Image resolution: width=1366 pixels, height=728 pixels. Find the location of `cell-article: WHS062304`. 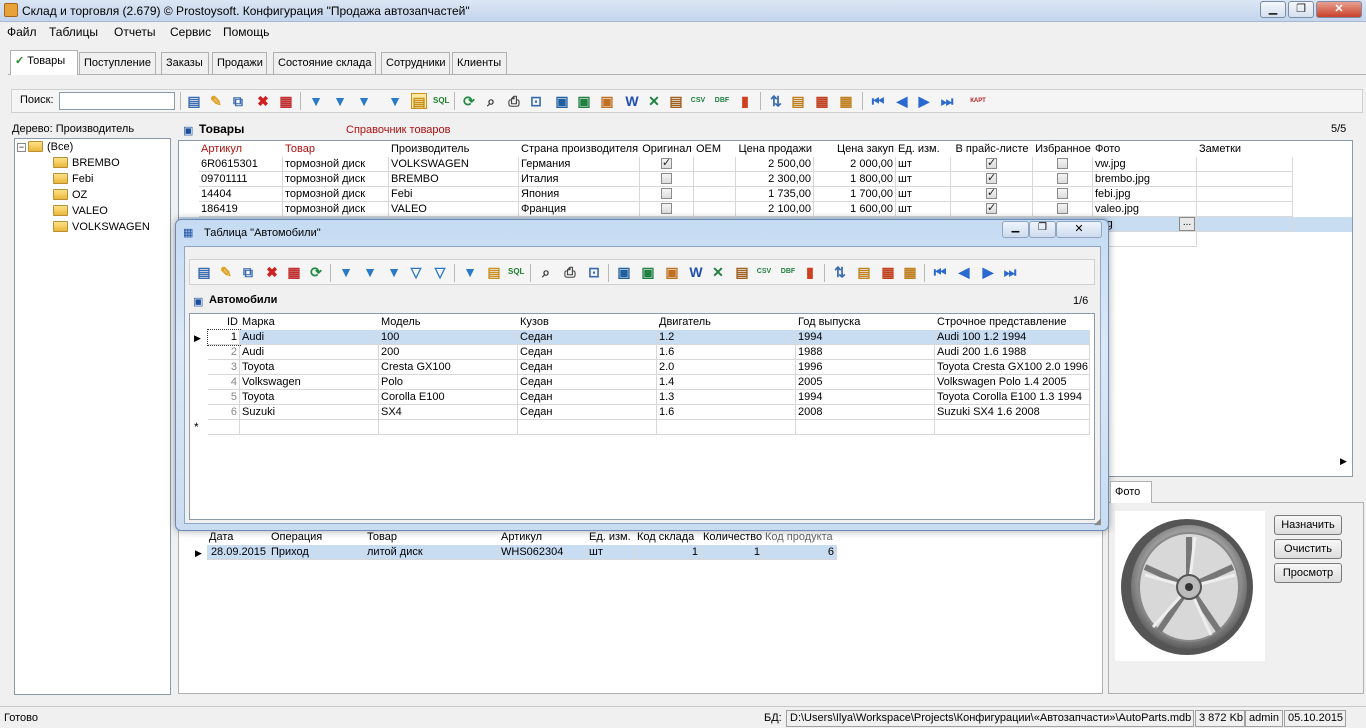

cell-article: WHS062304 is located at coordinates (543, 552).